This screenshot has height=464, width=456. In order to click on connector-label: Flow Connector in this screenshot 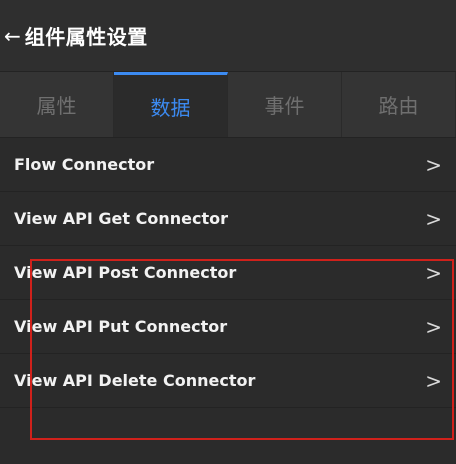, I will do `click(84, 164)`.